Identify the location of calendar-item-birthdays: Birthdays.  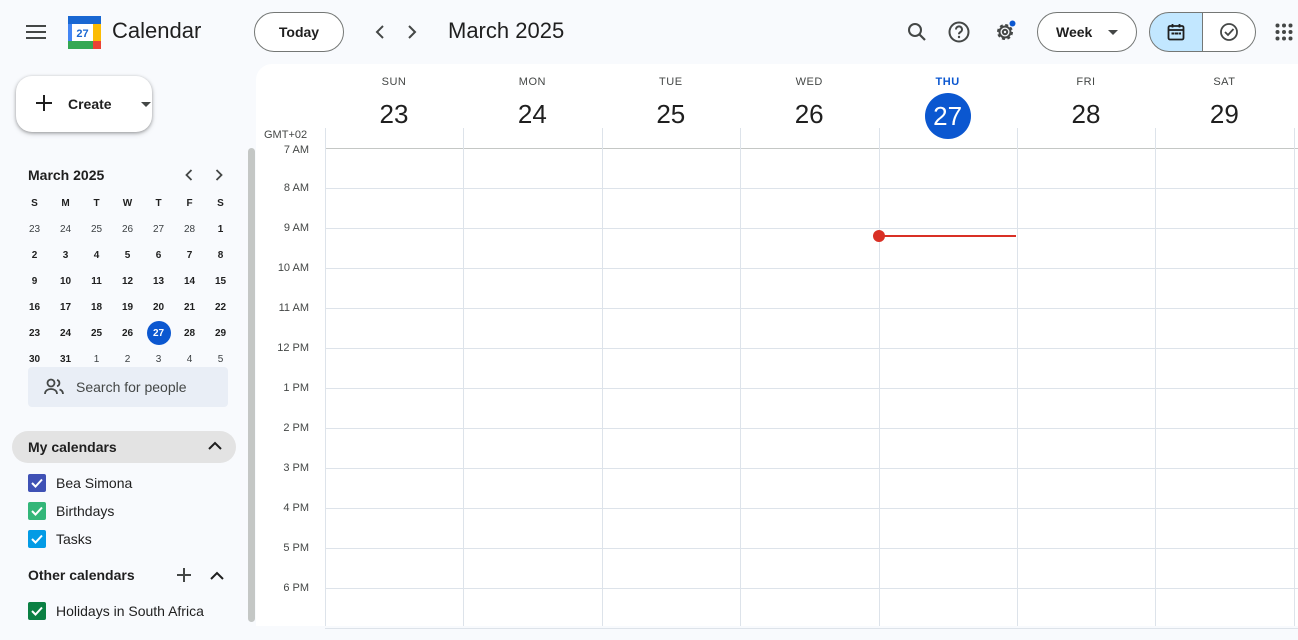
(71, 511).